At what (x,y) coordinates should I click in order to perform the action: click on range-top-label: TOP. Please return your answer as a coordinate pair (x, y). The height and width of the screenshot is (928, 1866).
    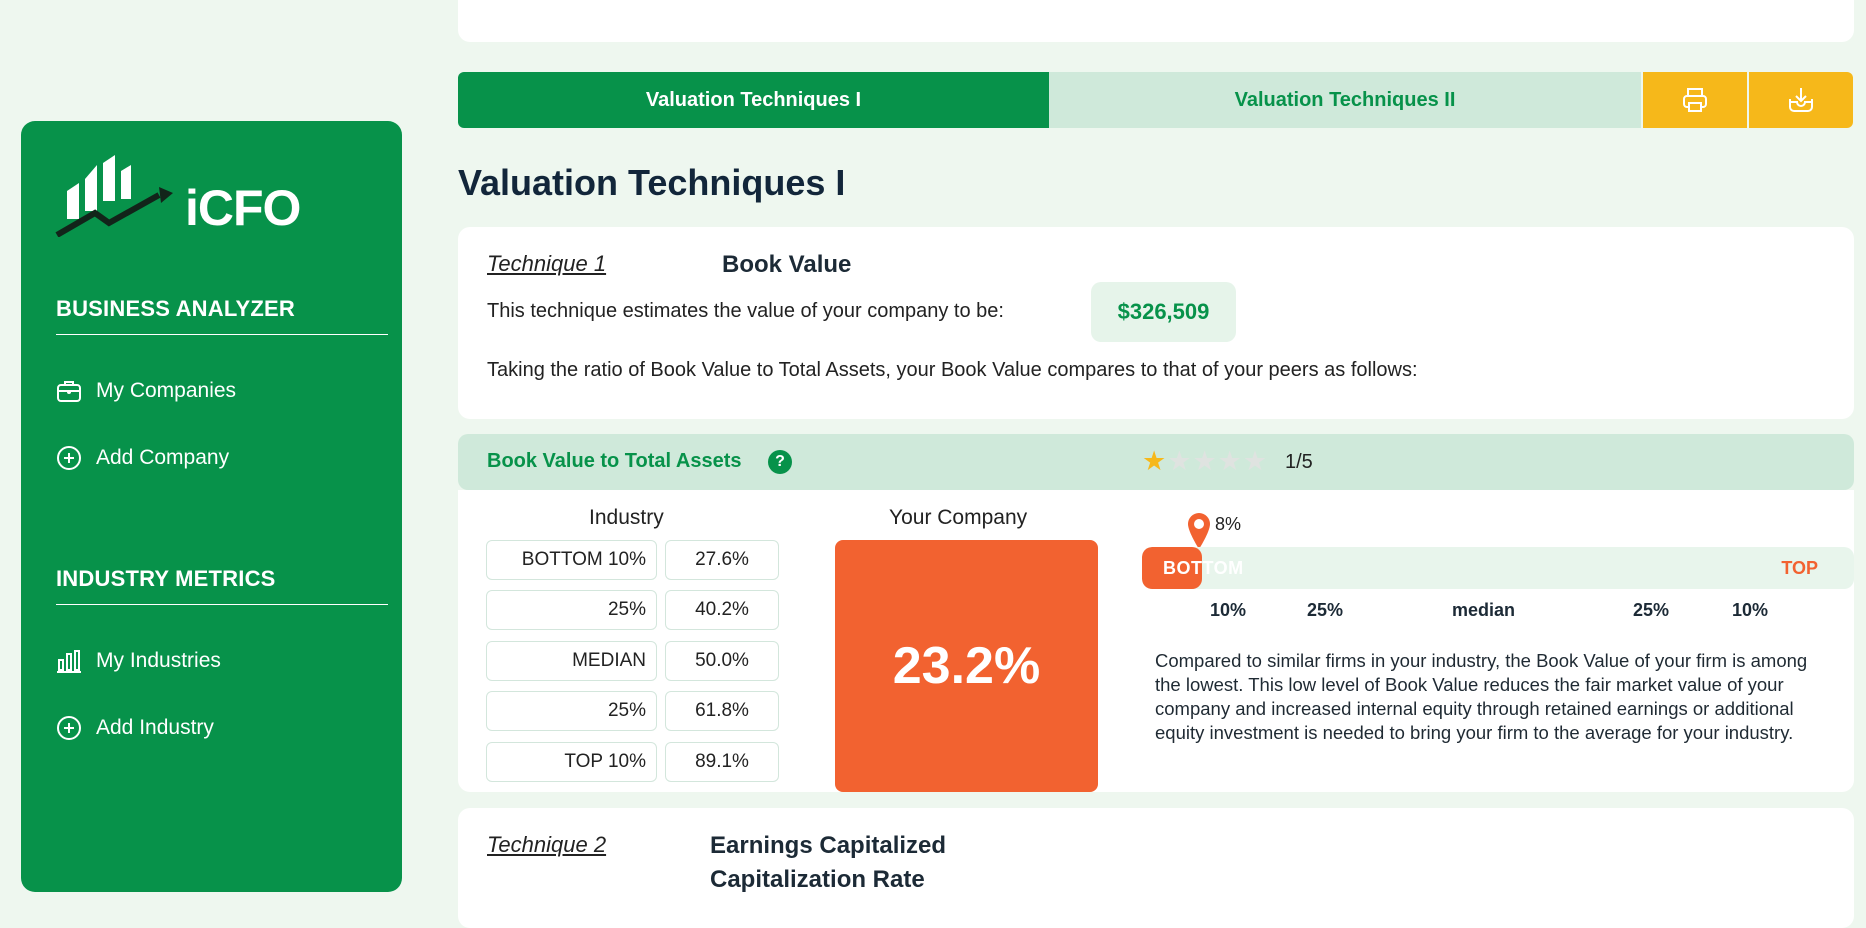
    Looking at the image, I should click on (1799, 568).